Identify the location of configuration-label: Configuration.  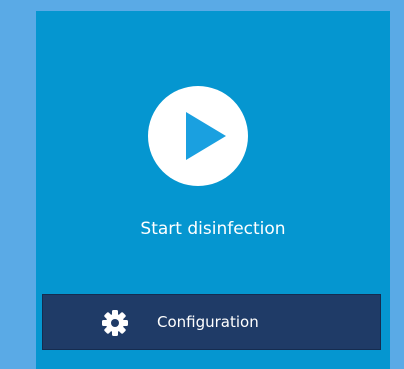
(208, 322).